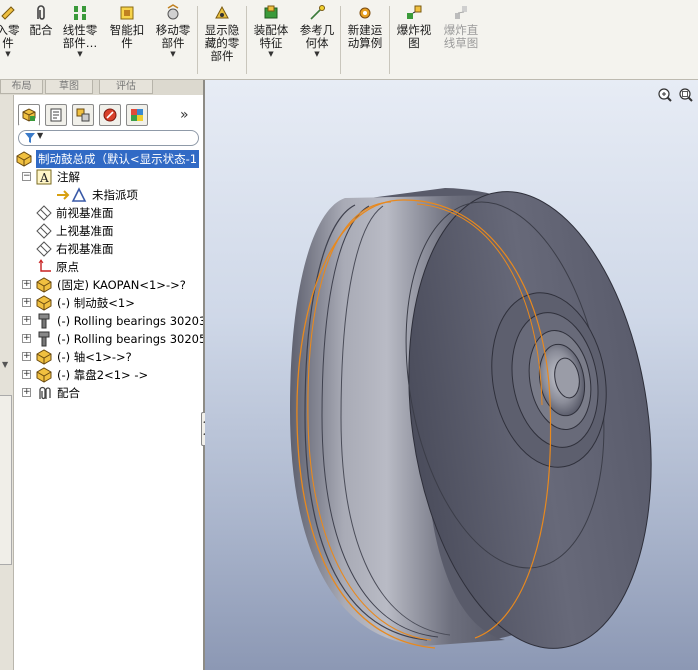 This screenshot has width=698, height=670. What do you see at coordinates (80, 40) in the screenshot?
I see `linear-pattern-button: 线性零 部件… ▼` at bounding box center [80, 40].